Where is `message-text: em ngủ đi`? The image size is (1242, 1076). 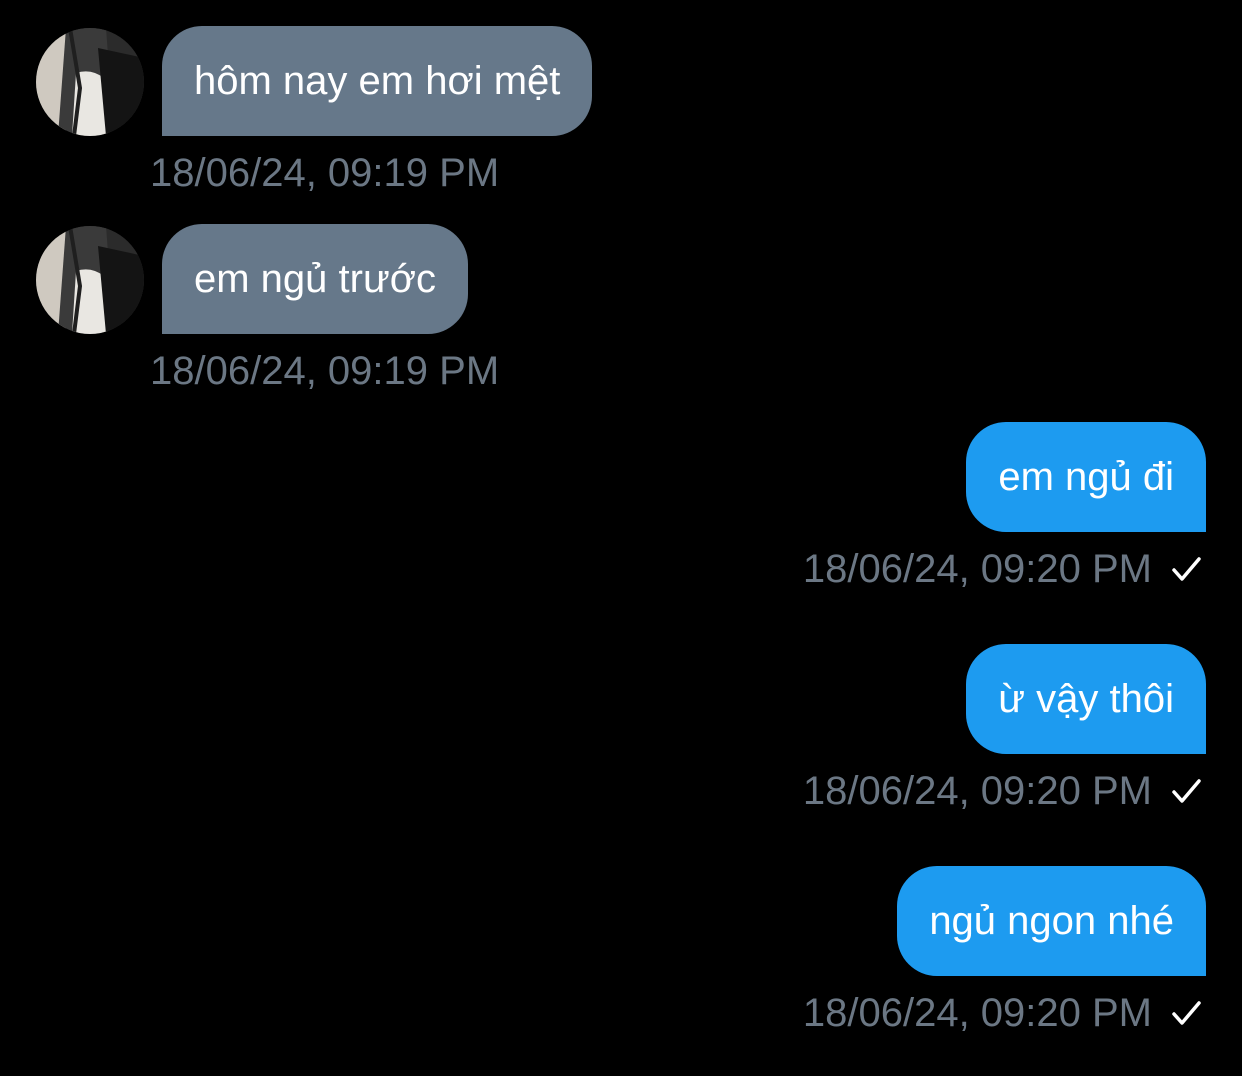
message-text: em ngủ đi is located at coordinates (1086, 476).